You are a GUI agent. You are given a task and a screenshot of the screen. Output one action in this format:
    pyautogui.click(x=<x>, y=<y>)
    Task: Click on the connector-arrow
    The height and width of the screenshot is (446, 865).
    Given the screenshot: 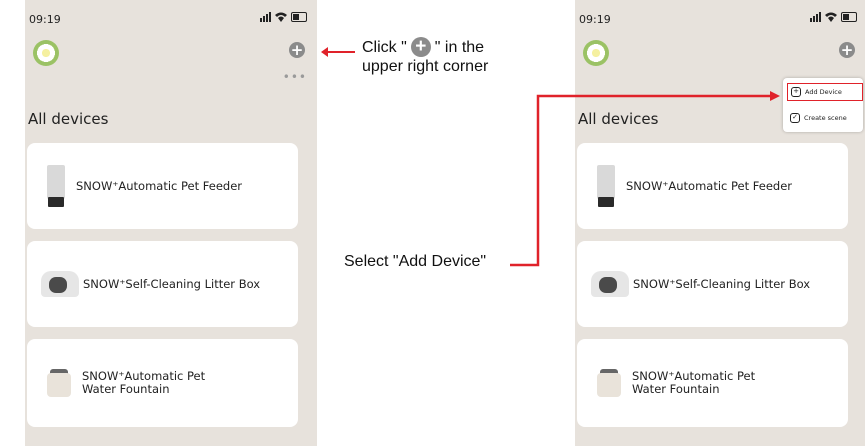 What is the action you would take?
    pyautogui.click(x=645, y=179)
    